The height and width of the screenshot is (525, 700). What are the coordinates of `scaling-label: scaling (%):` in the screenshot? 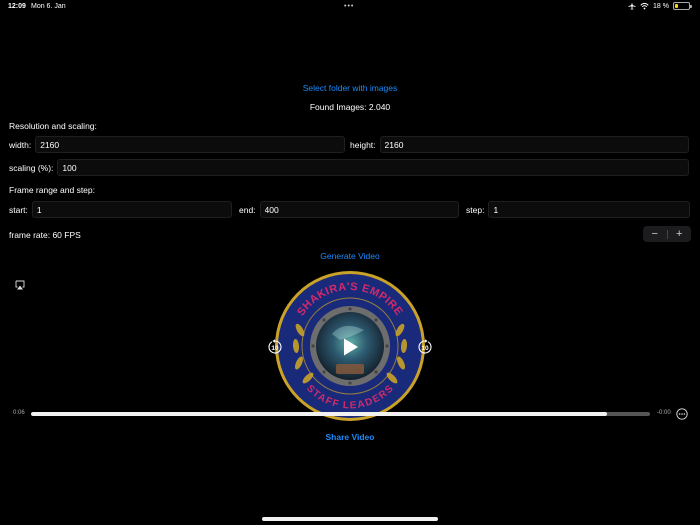 It's located at (31, 167).